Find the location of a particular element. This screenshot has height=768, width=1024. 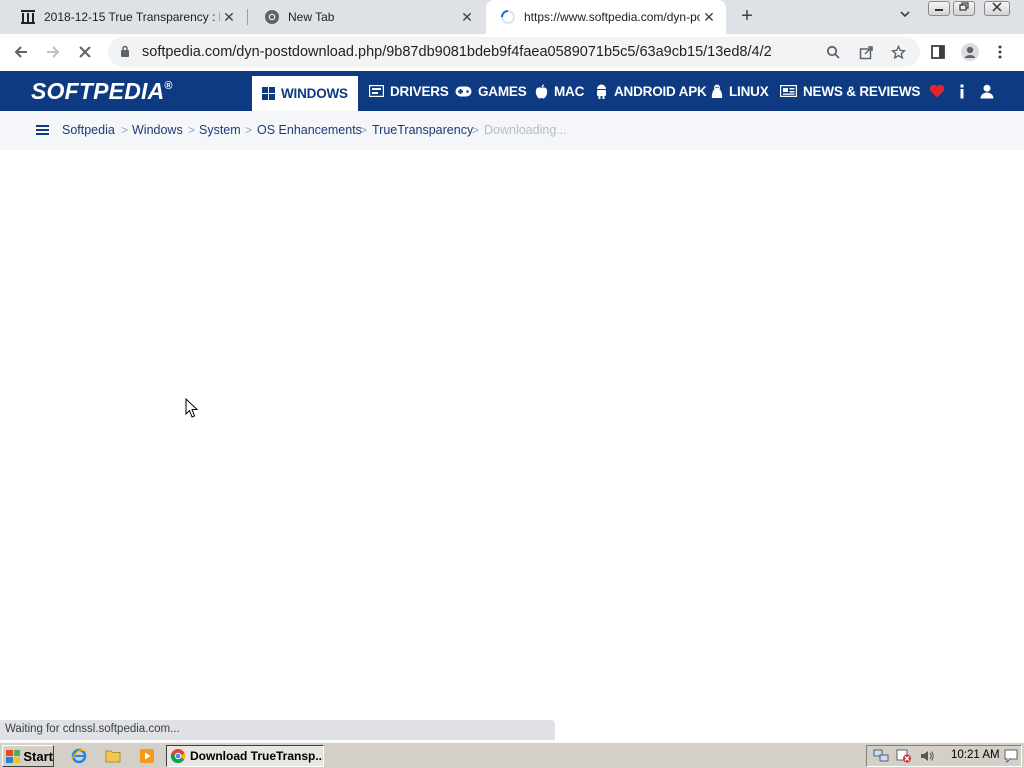

nav-label: WINDOWS is located at coordinates (314, 93).